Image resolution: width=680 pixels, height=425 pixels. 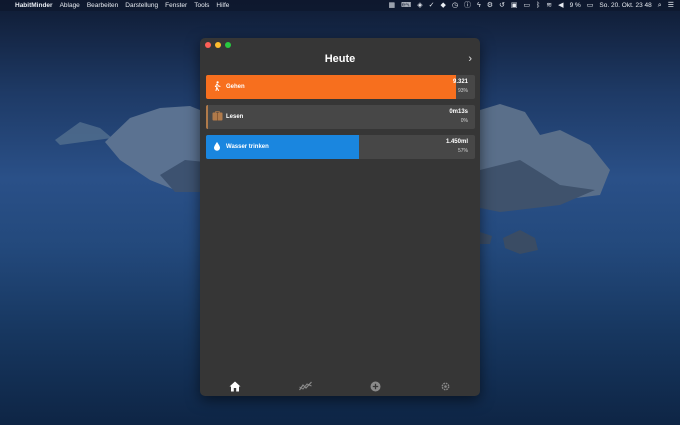 I want to click on window-zoom-button, so click(x=228, y=45).